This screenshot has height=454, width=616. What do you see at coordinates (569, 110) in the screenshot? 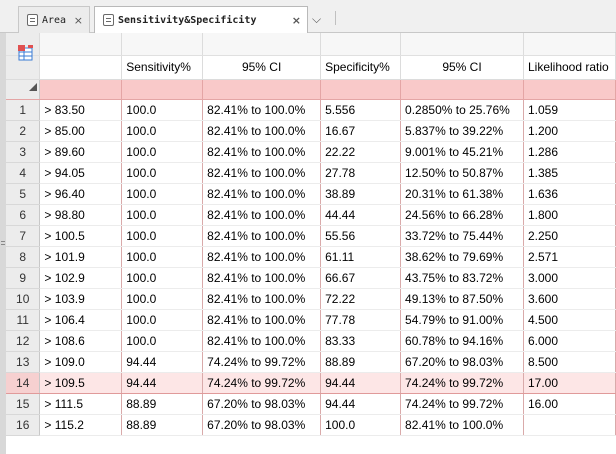
I see `cell-lr: 1.059` at bounding box center [569, 110].